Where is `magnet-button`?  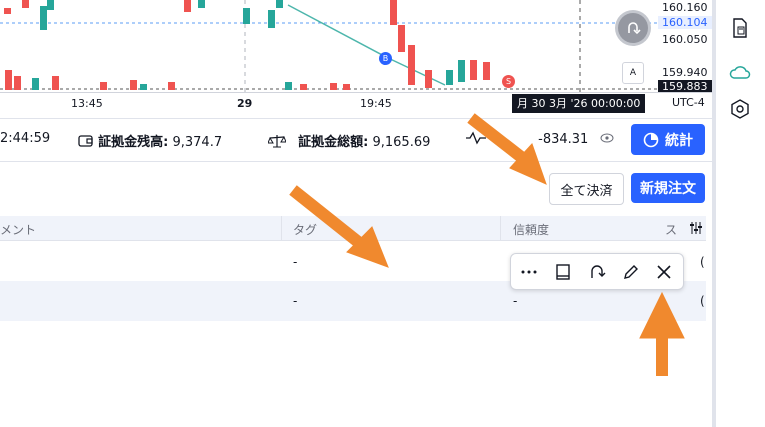
magnet-button is located at coordinates (633, 28).